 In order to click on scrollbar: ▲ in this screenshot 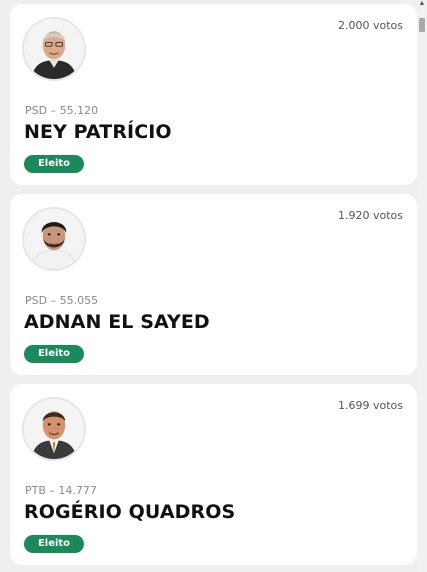, I will do `click(422, 286)`.